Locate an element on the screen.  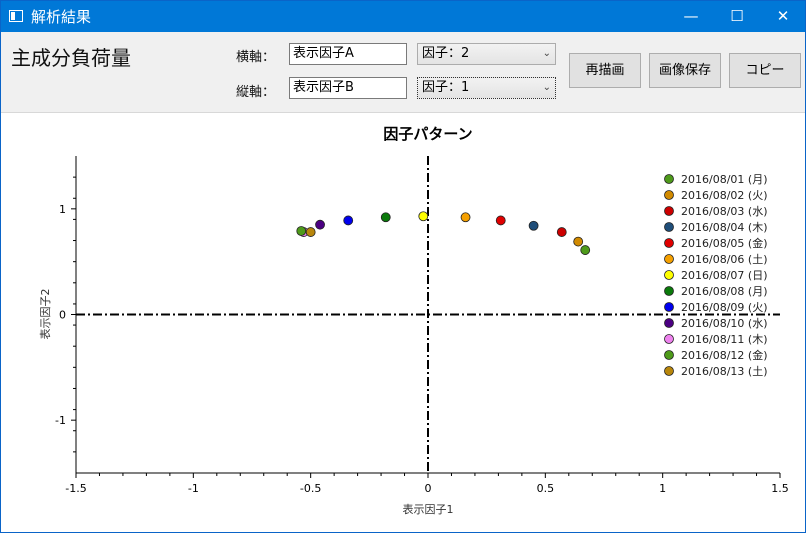
legend-label: 2016/08/05 (金) is located at coordinates (724, 243).